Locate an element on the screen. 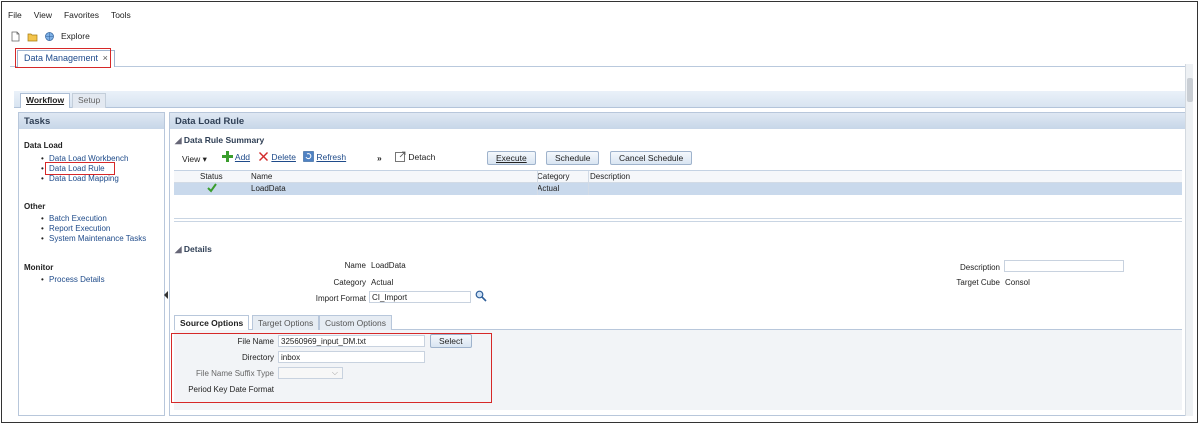  col-name: Name is located at coordinates (261, 176).